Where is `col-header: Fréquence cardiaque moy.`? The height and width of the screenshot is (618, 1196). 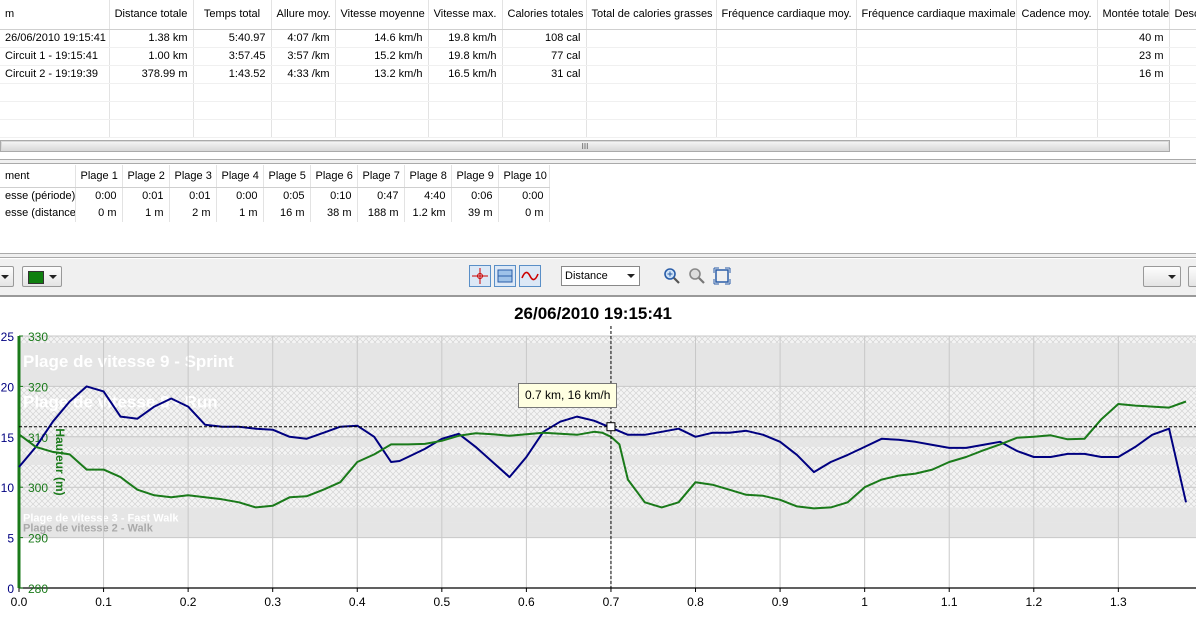 col-header: Fréquence cardiaque moy. is located at coordinates (786, 15).